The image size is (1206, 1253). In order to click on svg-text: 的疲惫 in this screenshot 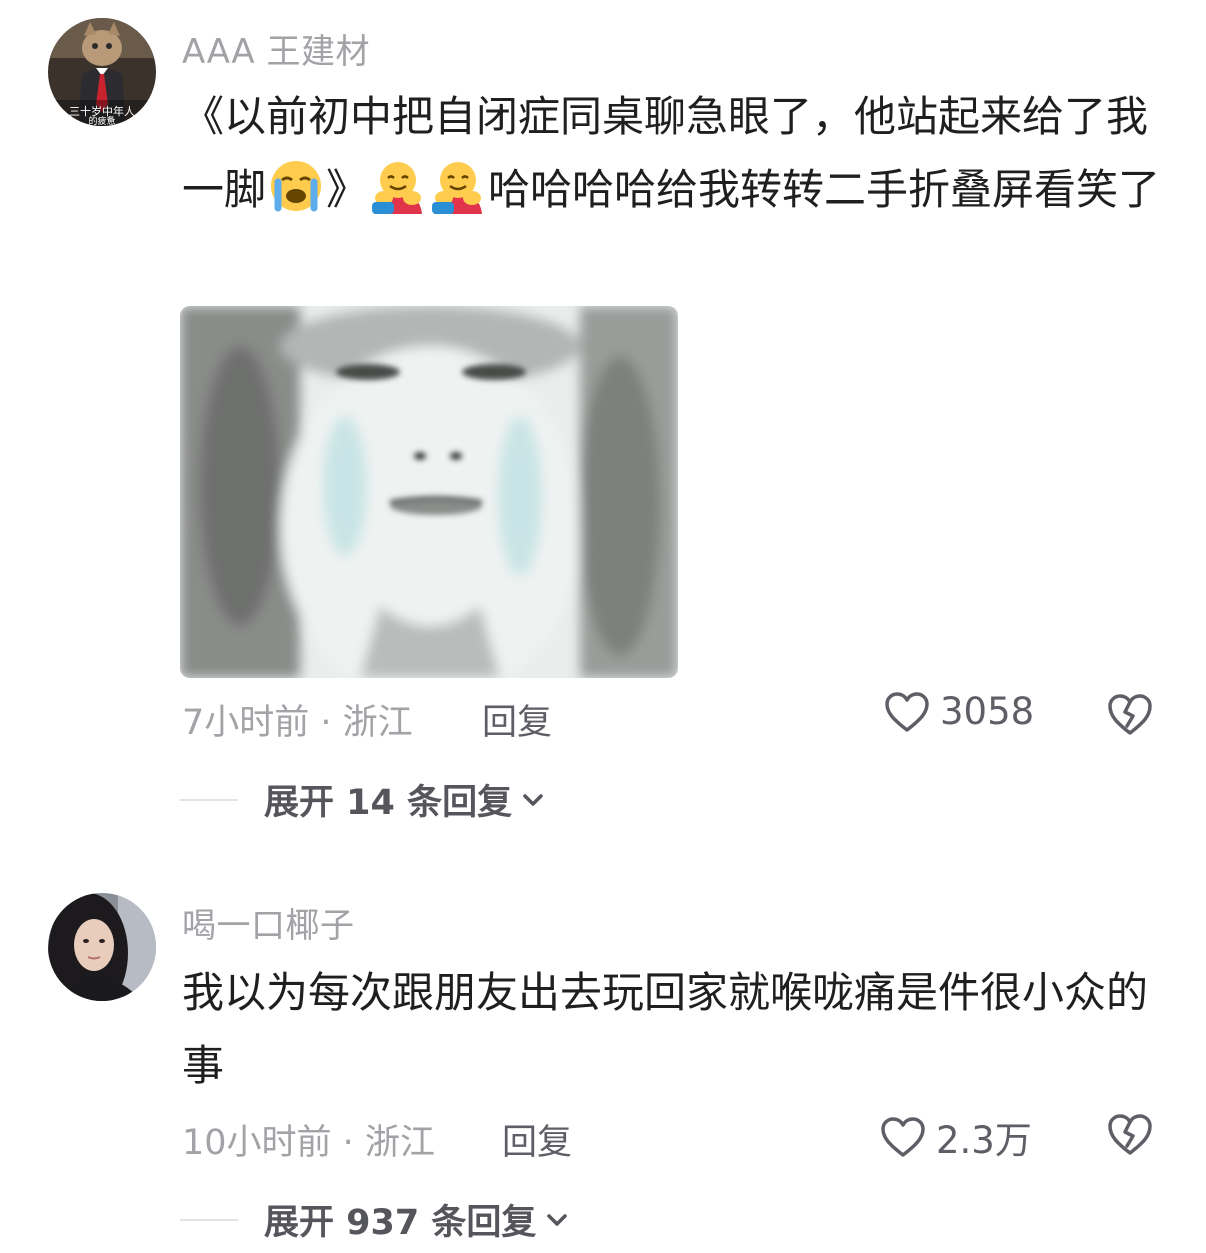, I will do `click(101, 120)`.